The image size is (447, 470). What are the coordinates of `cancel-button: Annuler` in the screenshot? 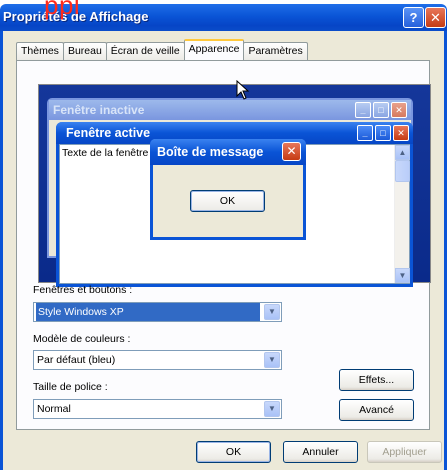 It's located at (320, 452).